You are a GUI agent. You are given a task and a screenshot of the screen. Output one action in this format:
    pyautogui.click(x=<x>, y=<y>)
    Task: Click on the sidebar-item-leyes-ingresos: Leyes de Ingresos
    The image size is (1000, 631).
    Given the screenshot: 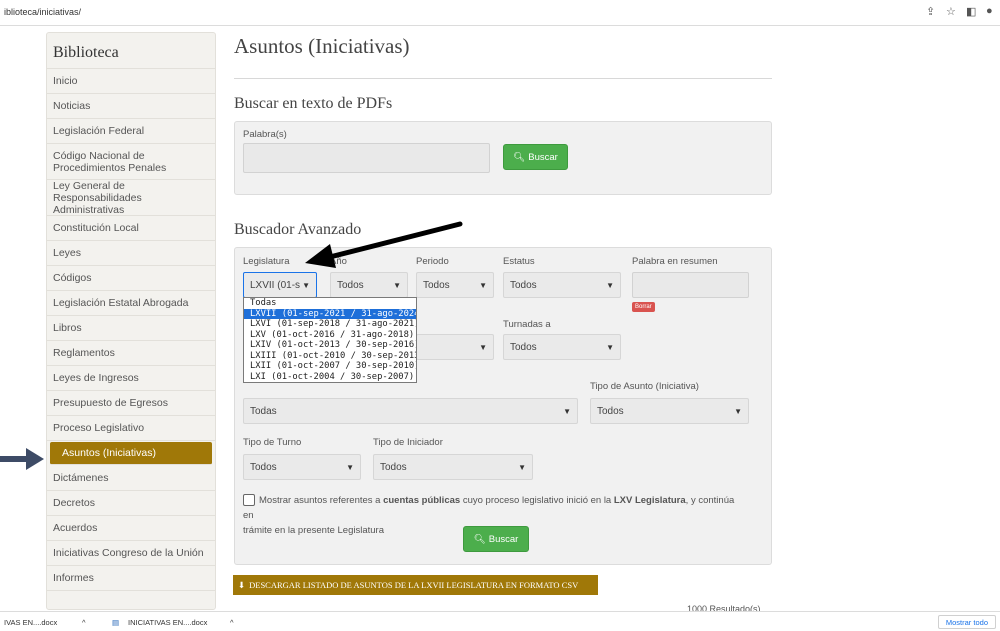 What is the action you would take?
    pyautogui.click(x=131, y=378)
    